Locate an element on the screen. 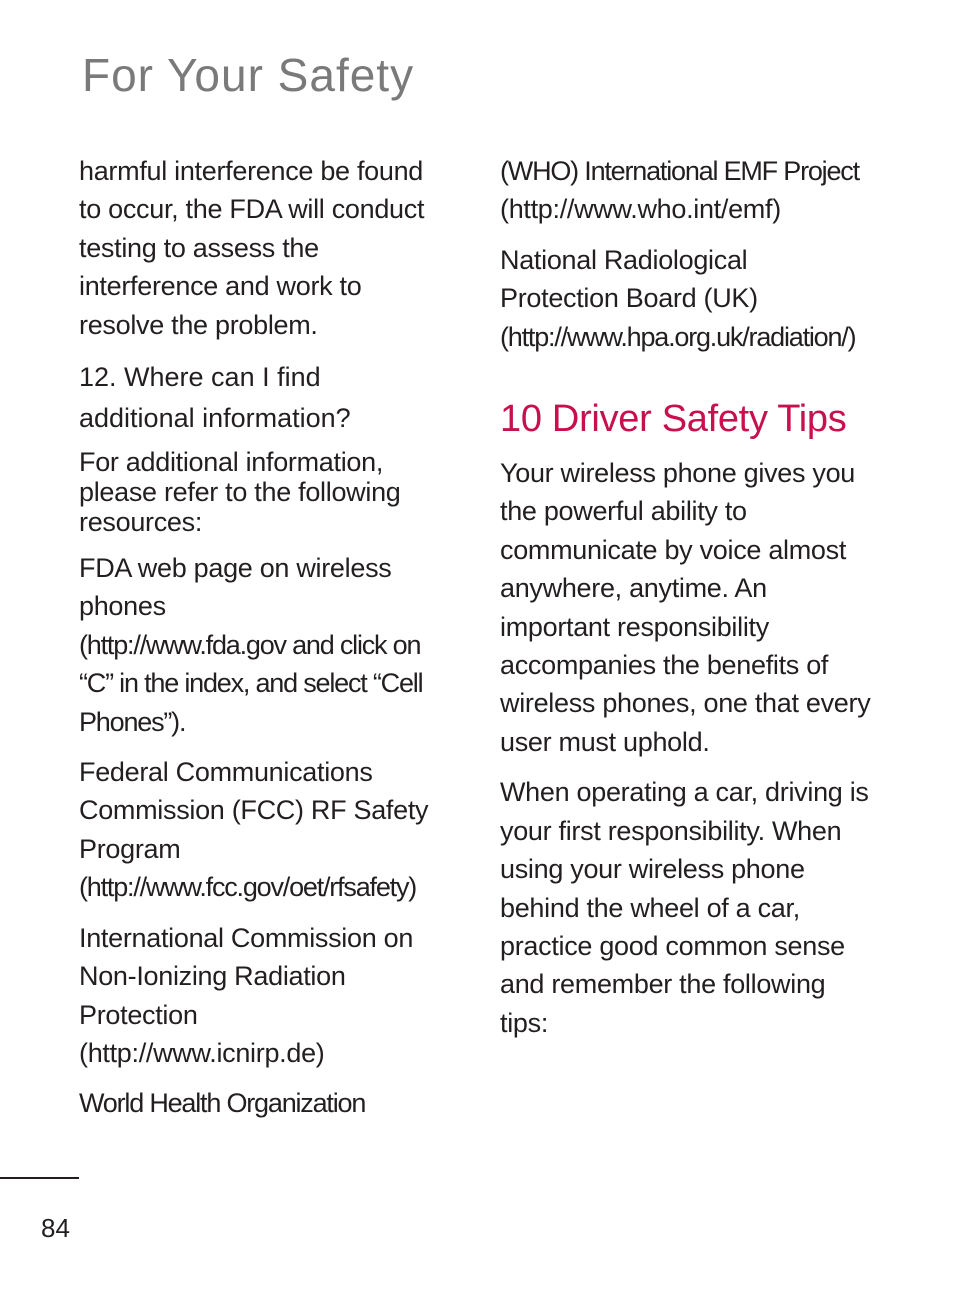  text-line: your first responsibility. When is located at coordinates (671, 830).